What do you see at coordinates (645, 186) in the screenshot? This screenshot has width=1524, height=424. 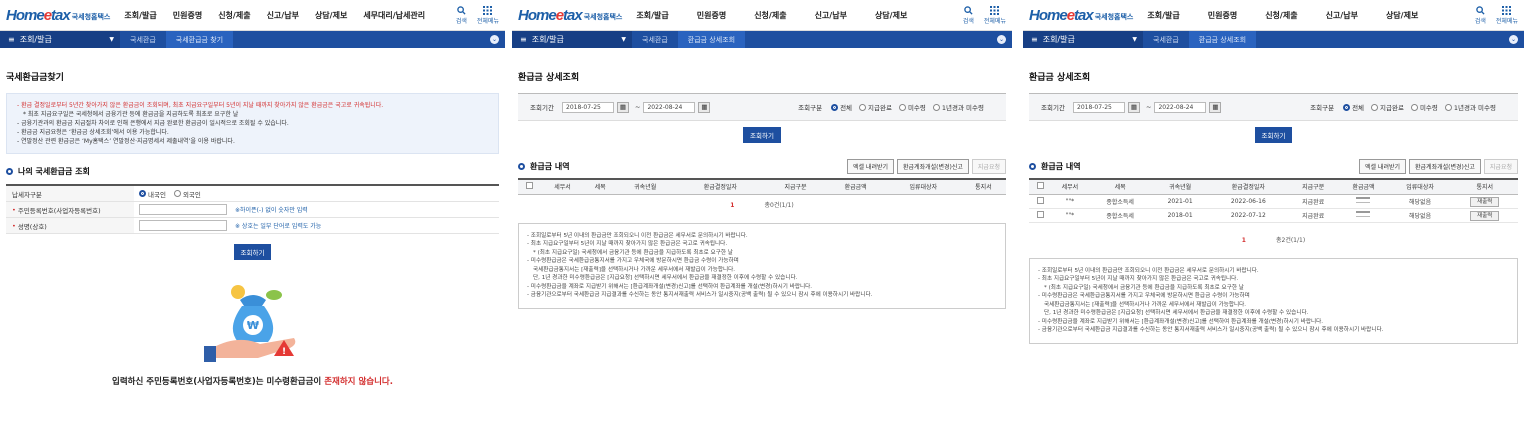 I see `col-header: 귀속년월` at bounding box center [645, 186].